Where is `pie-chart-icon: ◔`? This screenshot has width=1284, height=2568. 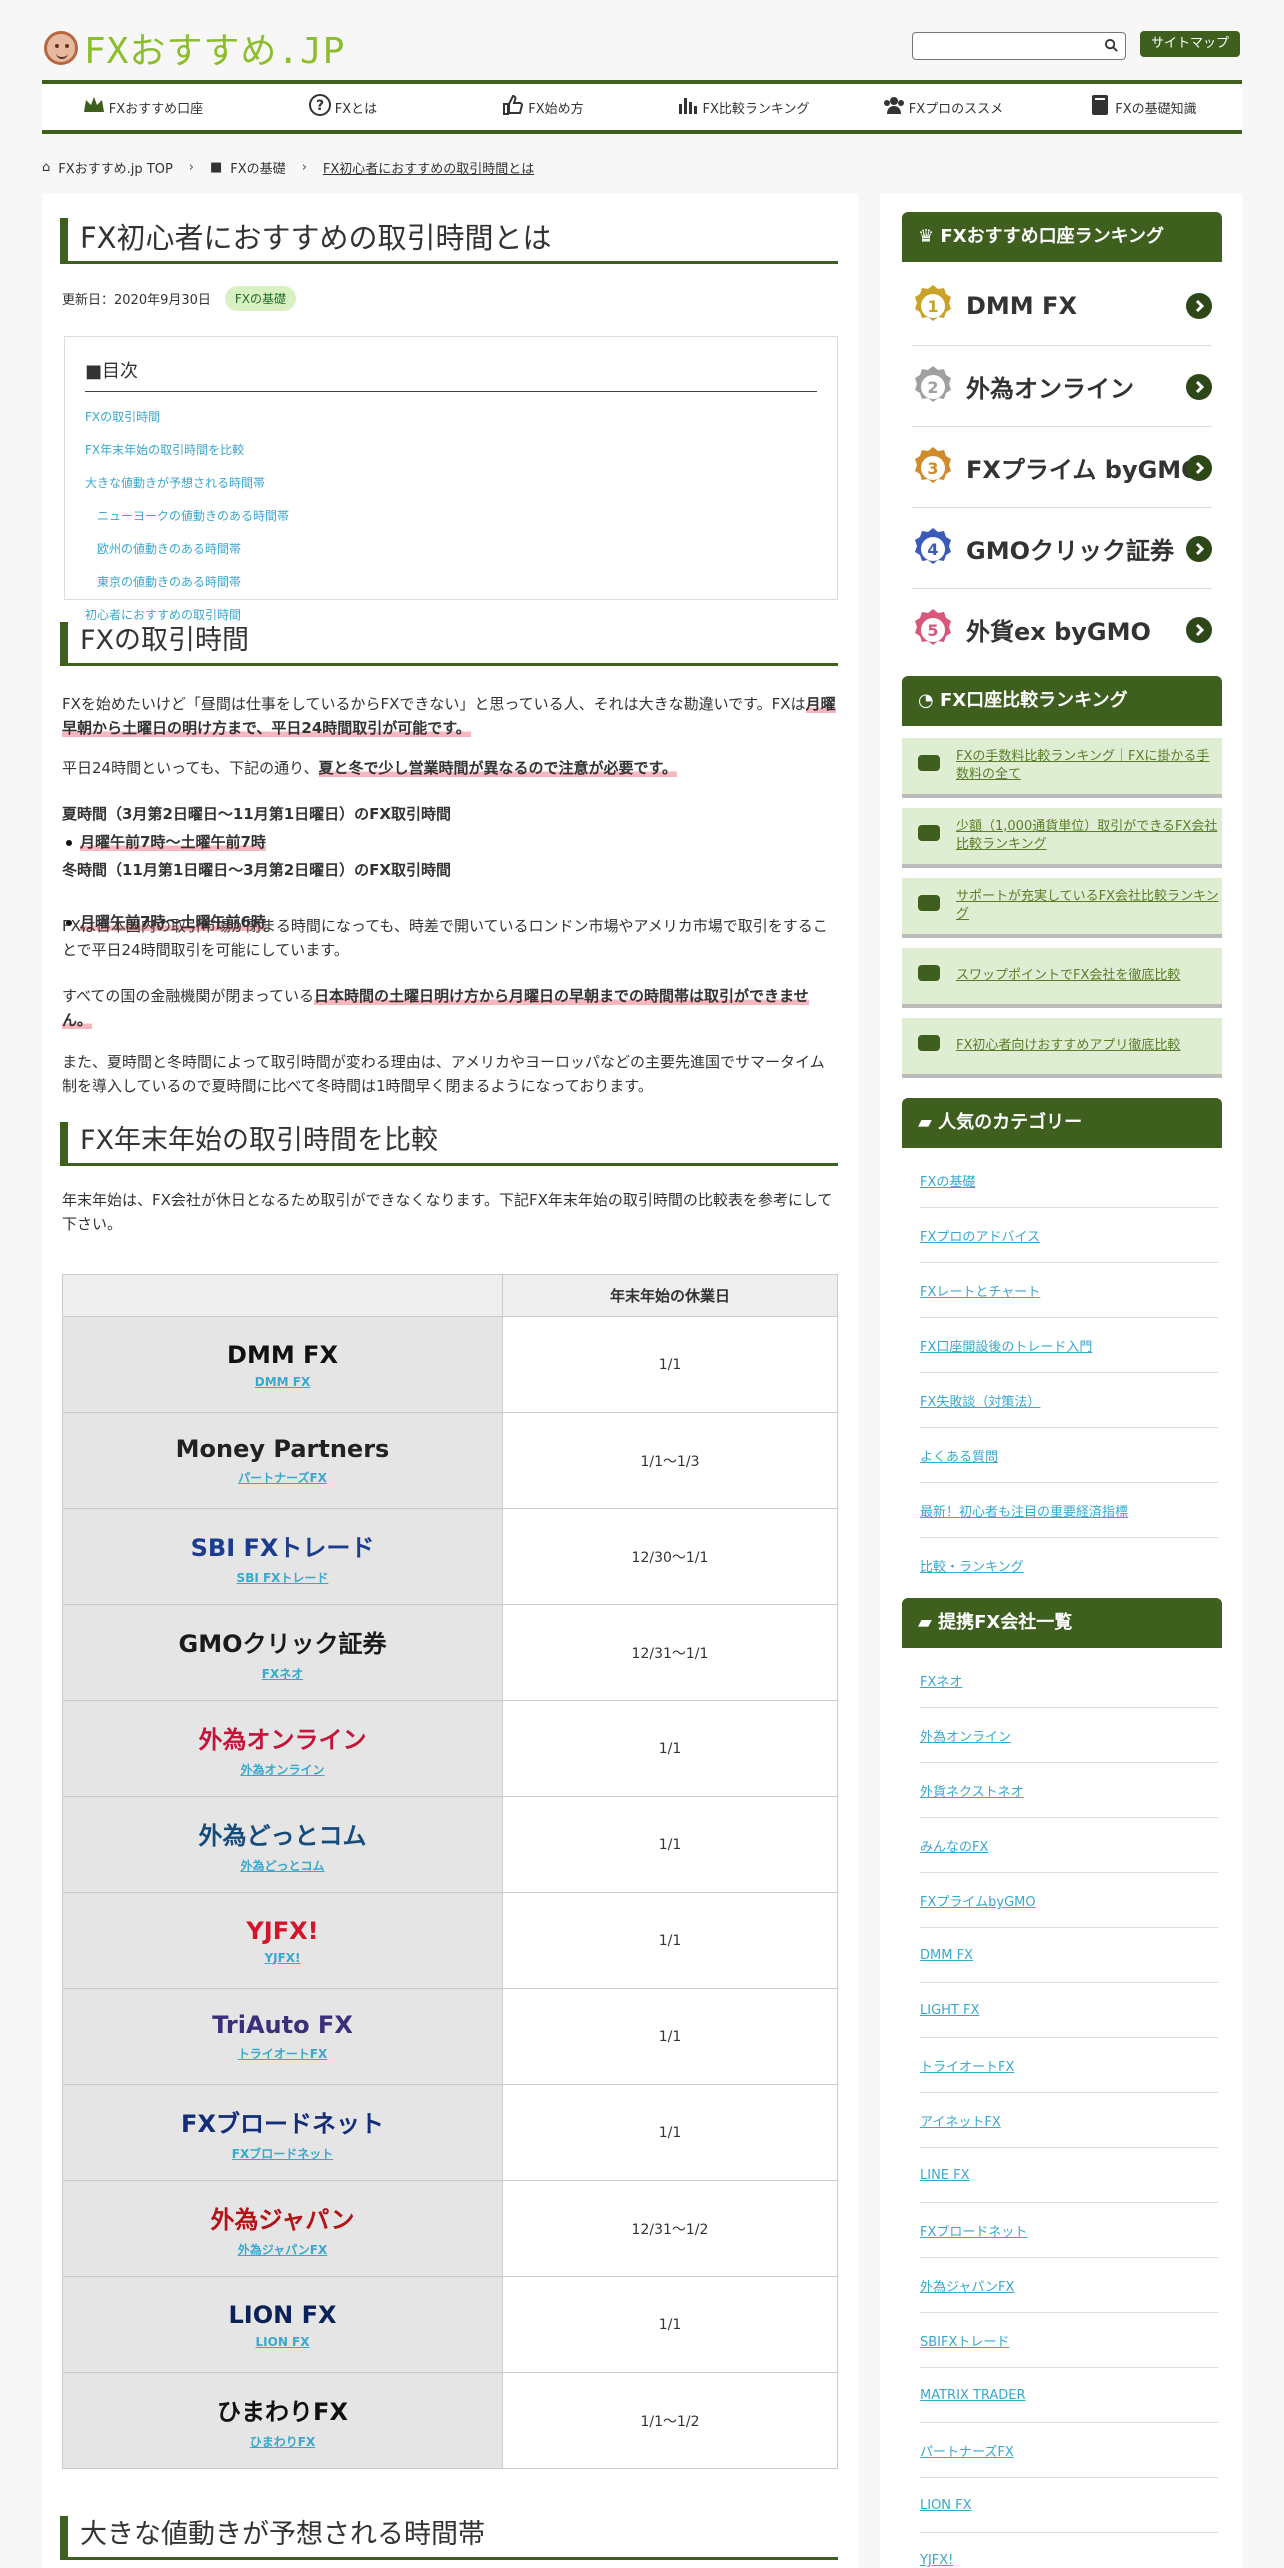
pie-chart-icon: ◔ is located at coordinates (929, 700).